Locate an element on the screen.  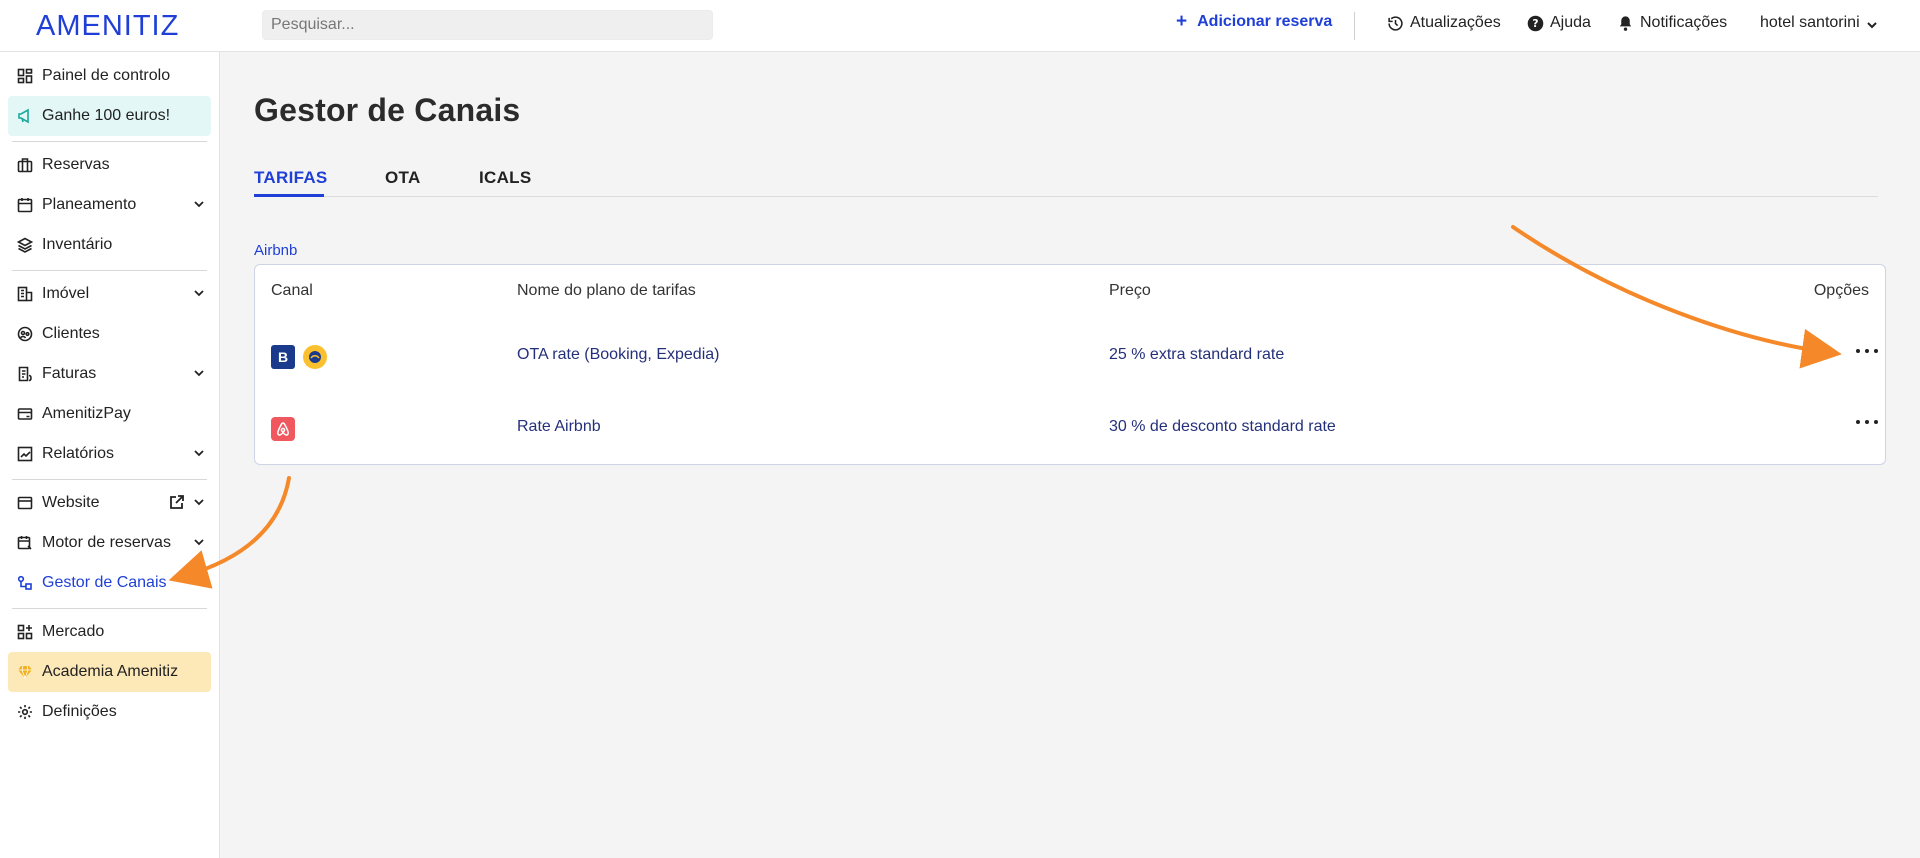
help-label: Ajuda is located at coordinates (1570, 22).